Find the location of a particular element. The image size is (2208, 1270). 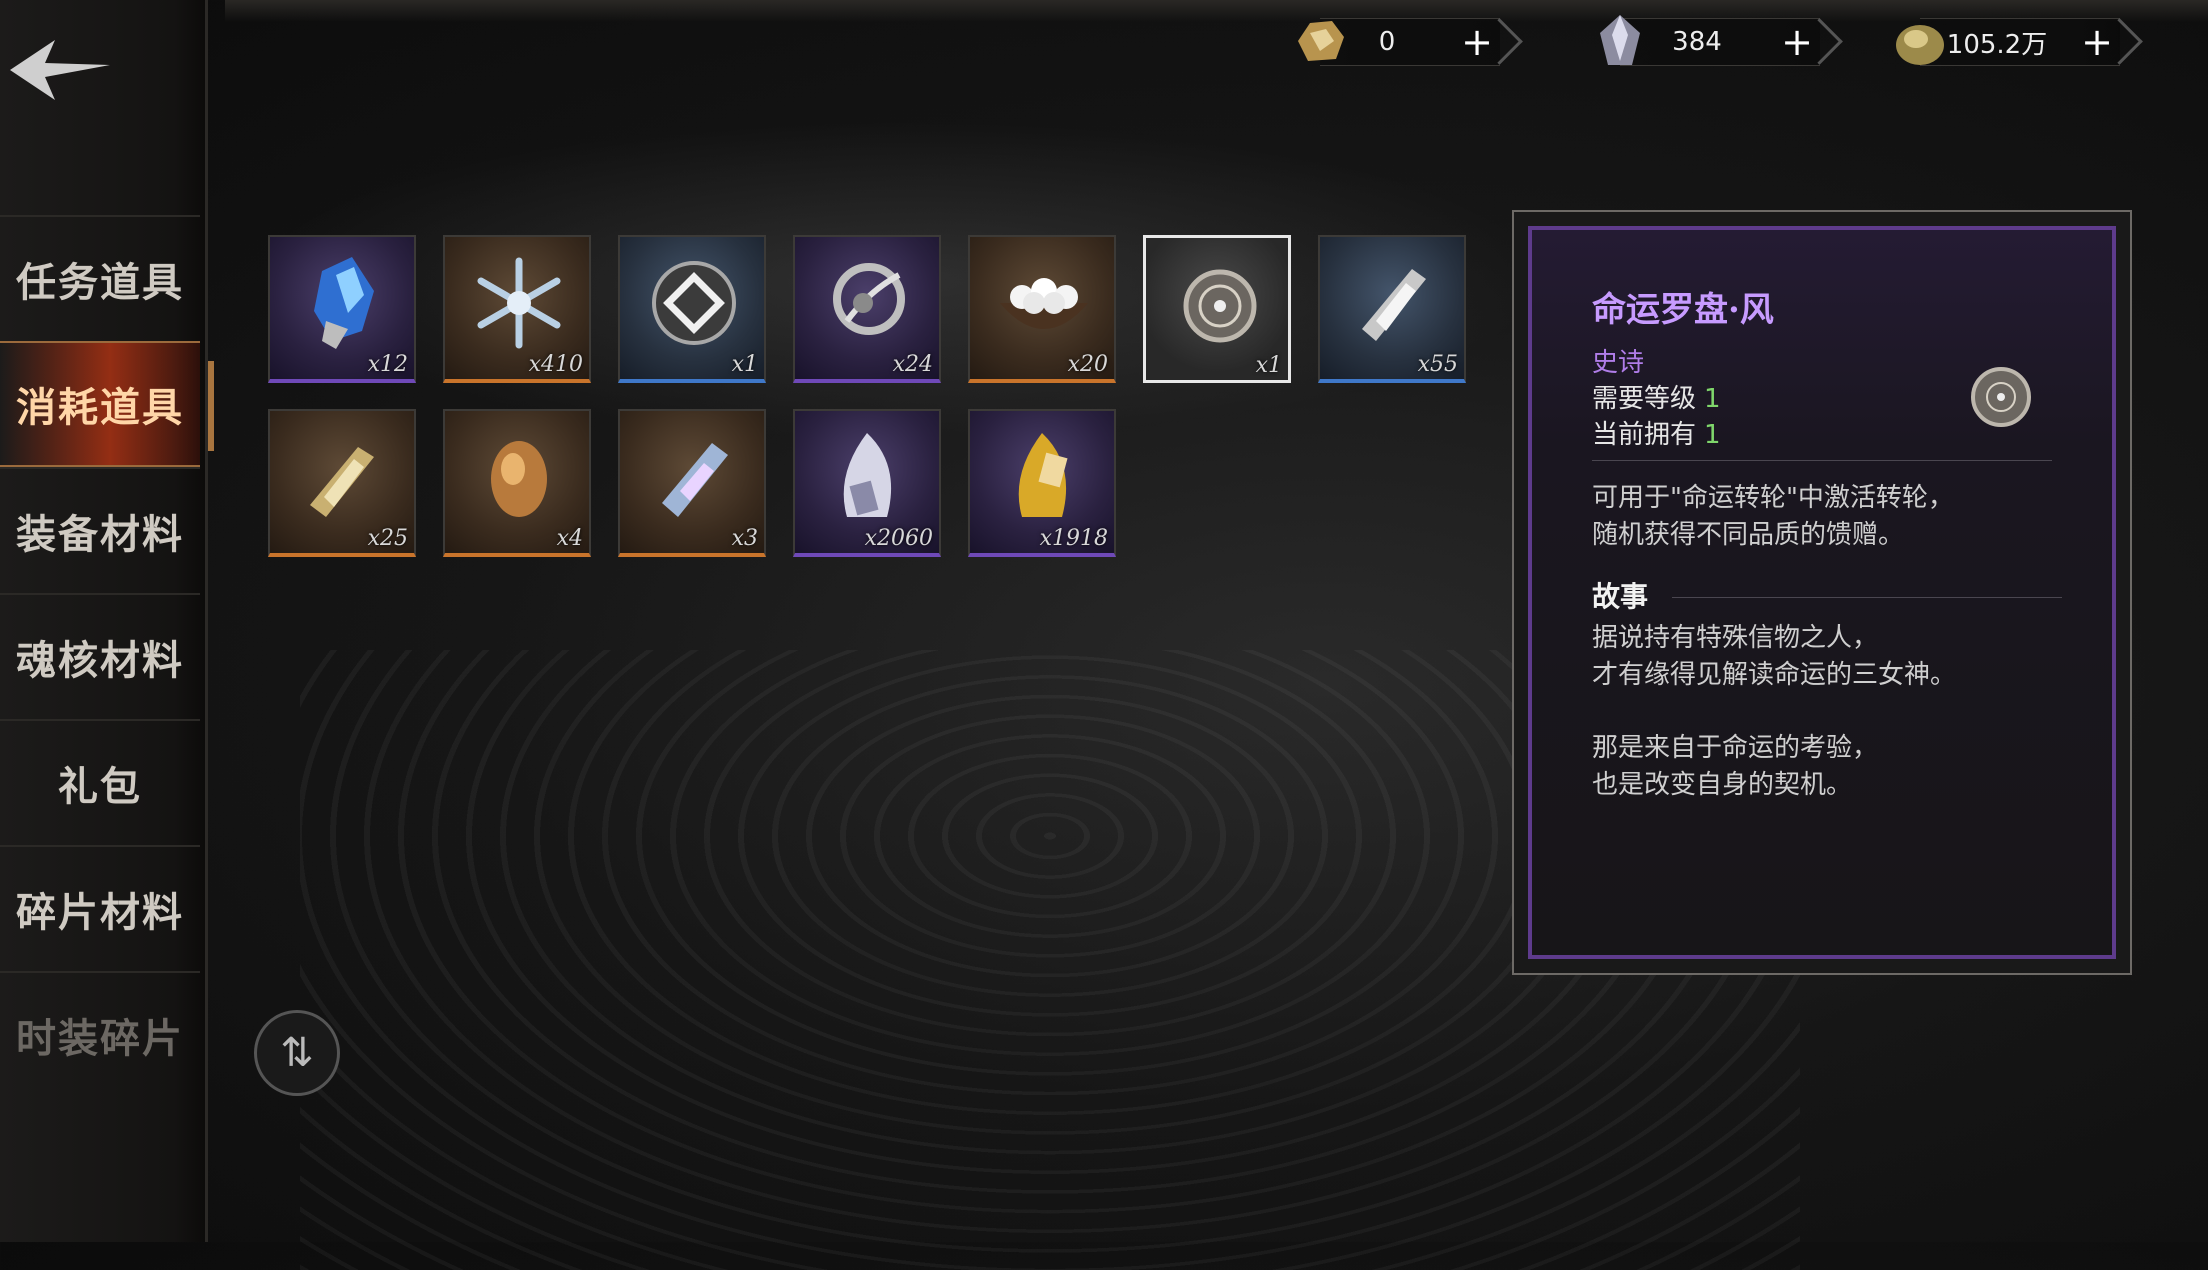

prismatic-shard-icon is located at coordinates (695, 480).